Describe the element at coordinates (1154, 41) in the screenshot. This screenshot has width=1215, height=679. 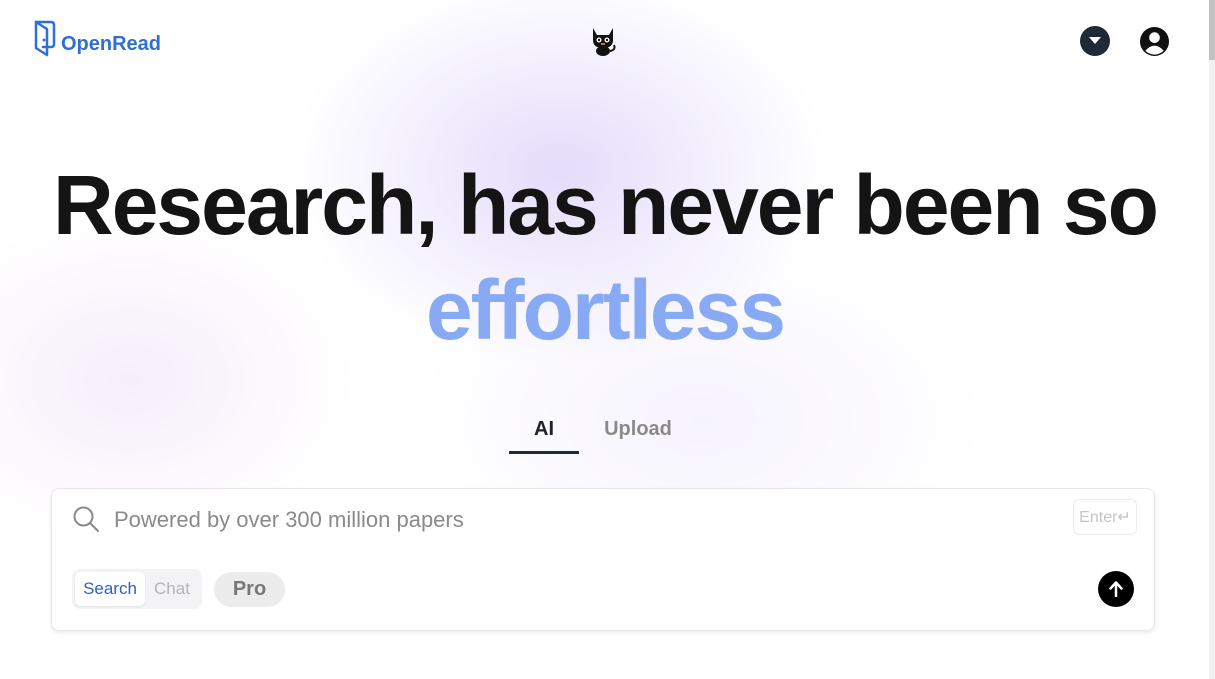
I see `user-avatar-icon` at that location.